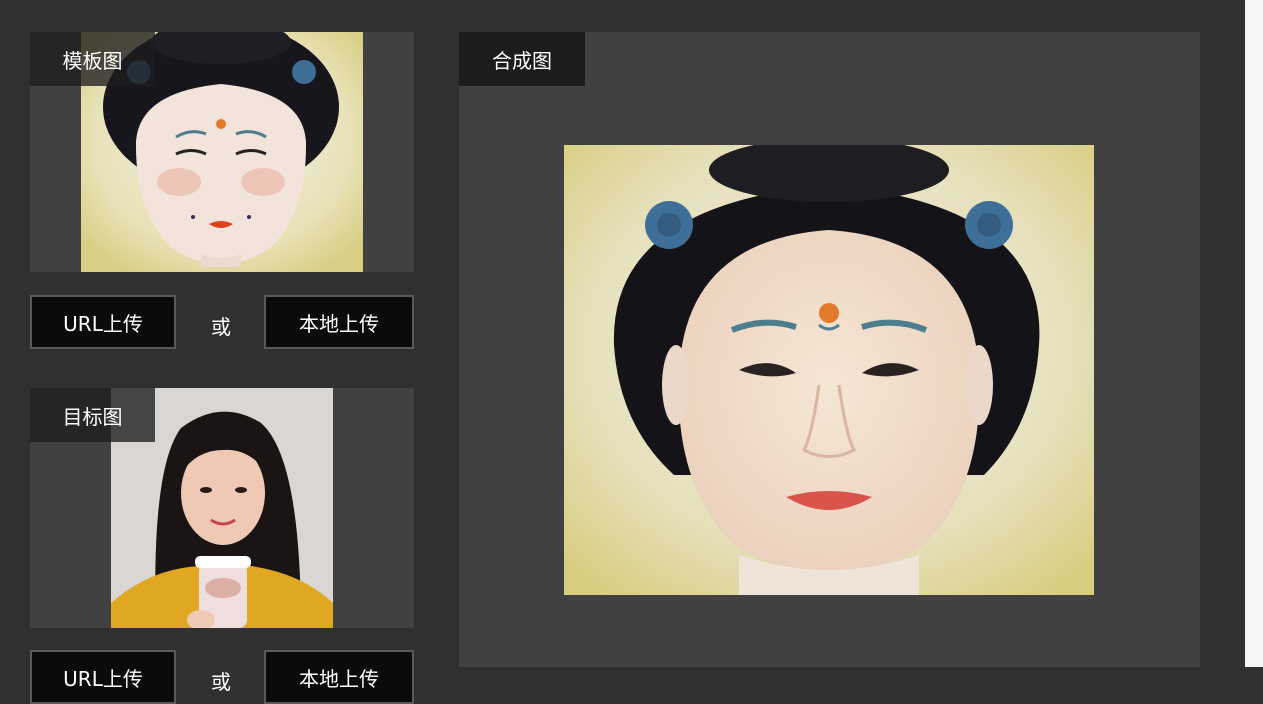 This screenshot has width=1263, height=704. I want to click on target-image-panel: 目标图, so click(222, 508).